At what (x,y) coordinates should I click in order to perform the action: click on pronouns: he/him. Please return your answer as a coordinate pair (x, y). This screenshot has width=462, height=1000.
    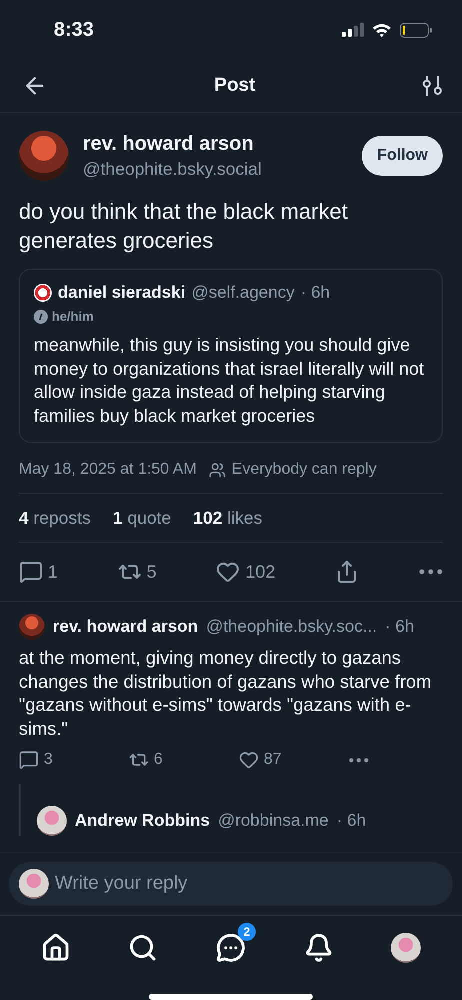
    Looking at the image, I should click on (73, 316).